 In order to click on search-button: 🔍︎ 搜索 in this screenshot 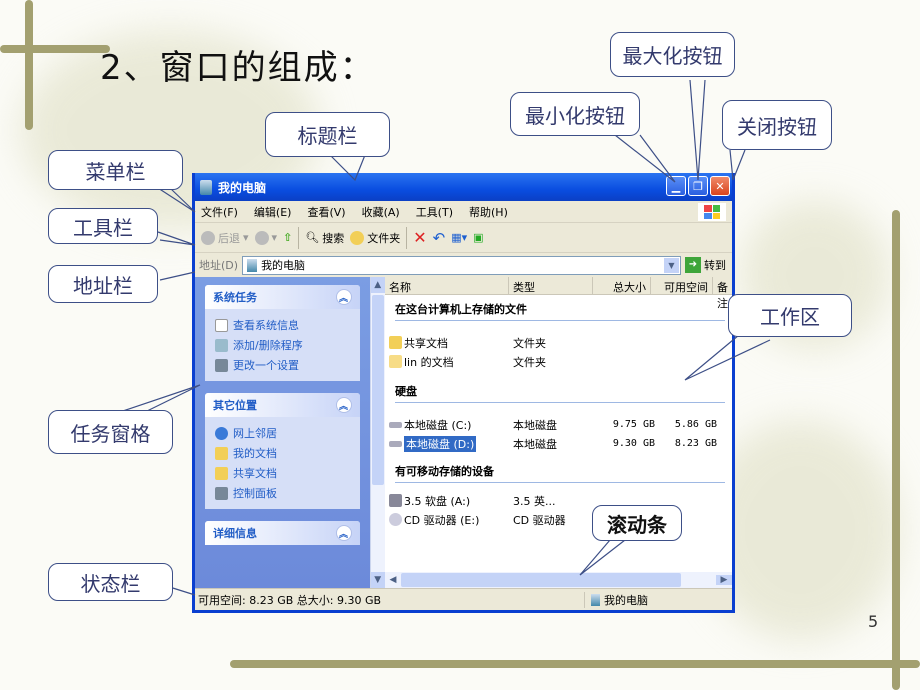, I will do `click(324, 238)`.